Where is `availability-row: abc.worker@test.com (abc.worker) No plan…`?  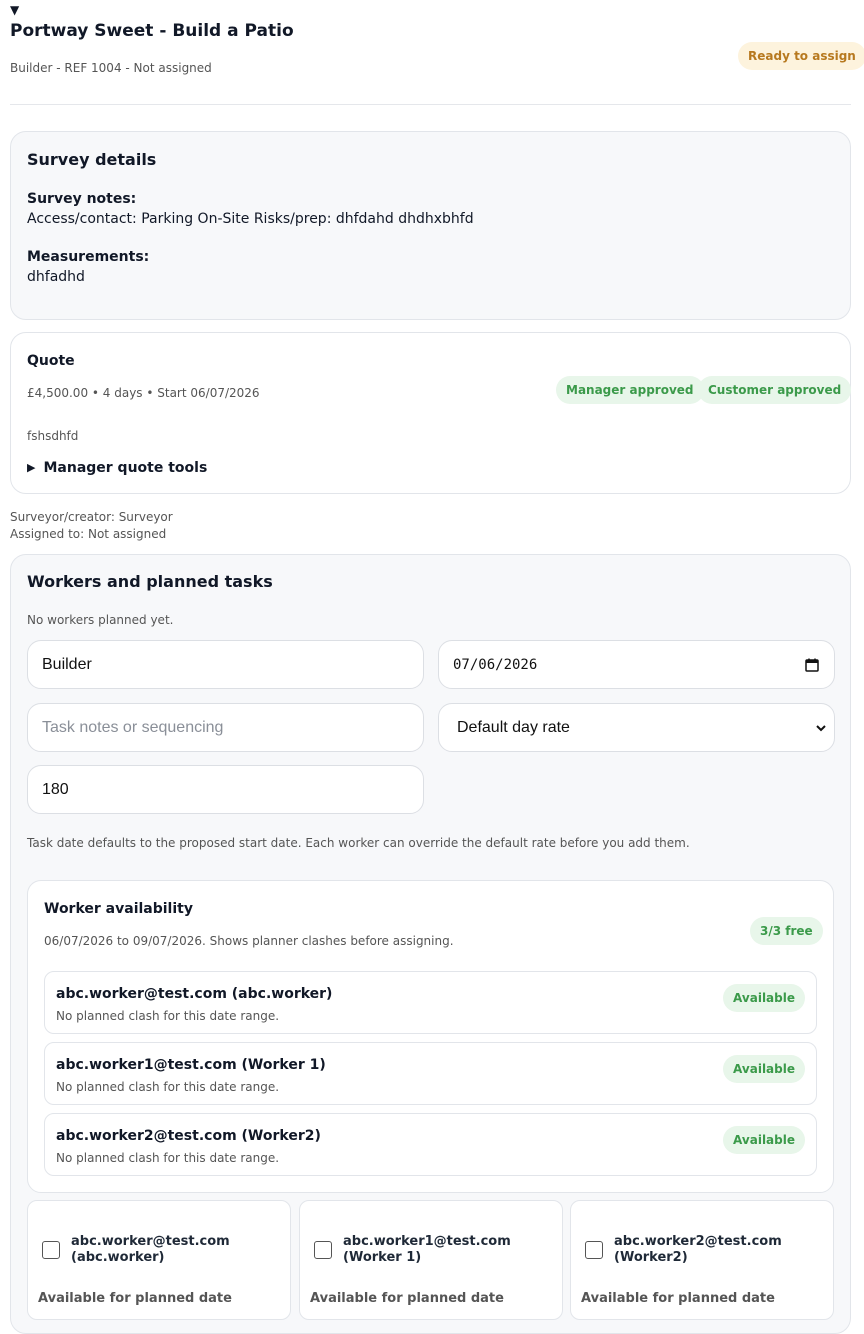
availability-row: abc.worker@test.com (abc.worker) No plan… is located at coordinates (430, 1002).